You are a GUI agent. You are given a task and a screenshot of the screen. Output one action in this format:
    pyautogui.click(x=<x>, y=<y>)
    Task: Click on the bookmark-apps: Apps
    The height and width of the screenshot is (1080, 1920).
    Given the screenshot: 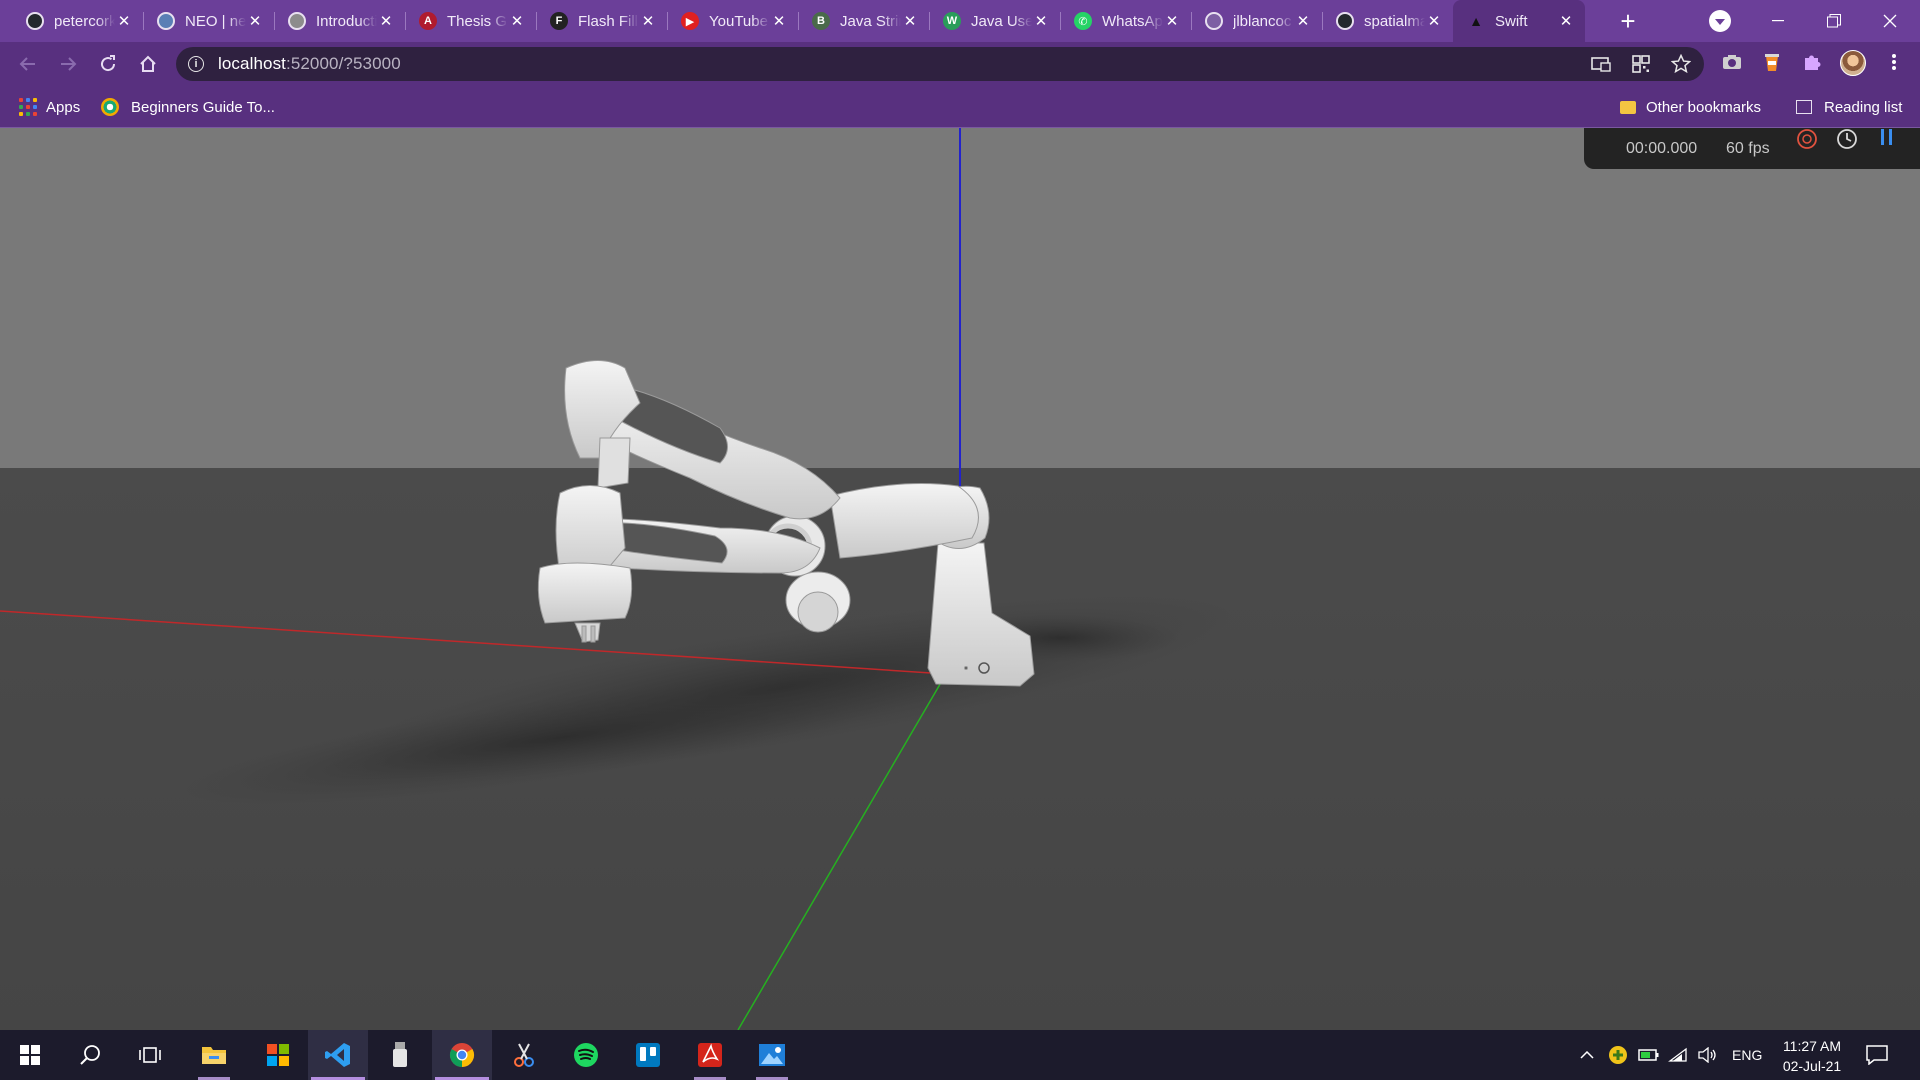 What is the action you would take?
    pyautogui.click(x=49, y=107)
    